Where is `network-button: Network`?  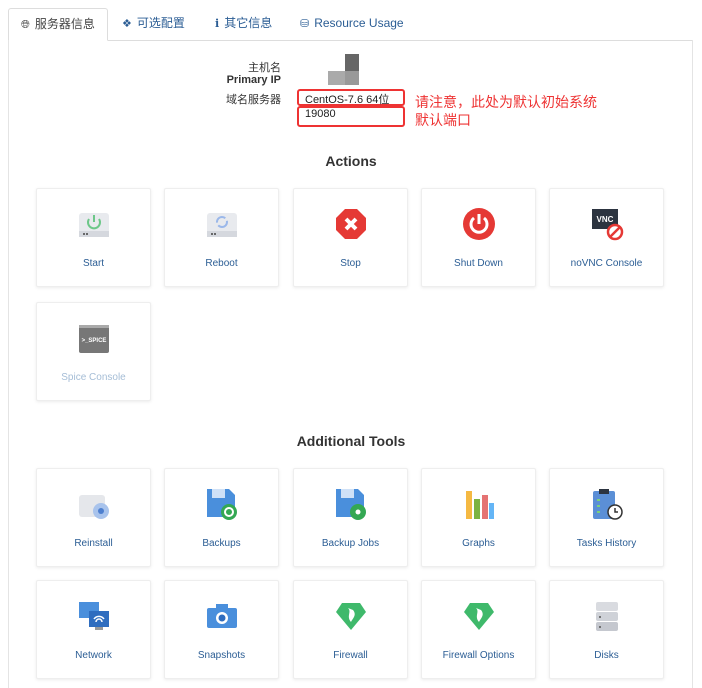 network-button: Network is located at coordinates (93, 629).